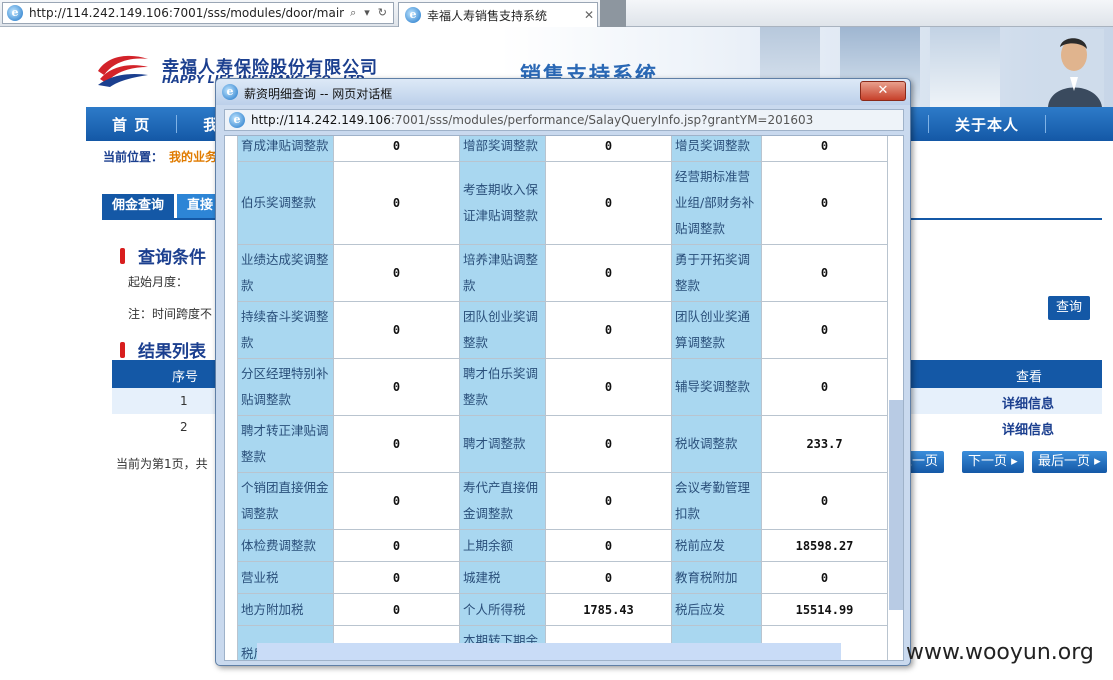 The width and height of the screenshot is (1113, 680). What do you see at coordinates (138, 206) in the screenshot?
I see `tab-commission-query: 佣金查询` at bounding box center [138, 206].